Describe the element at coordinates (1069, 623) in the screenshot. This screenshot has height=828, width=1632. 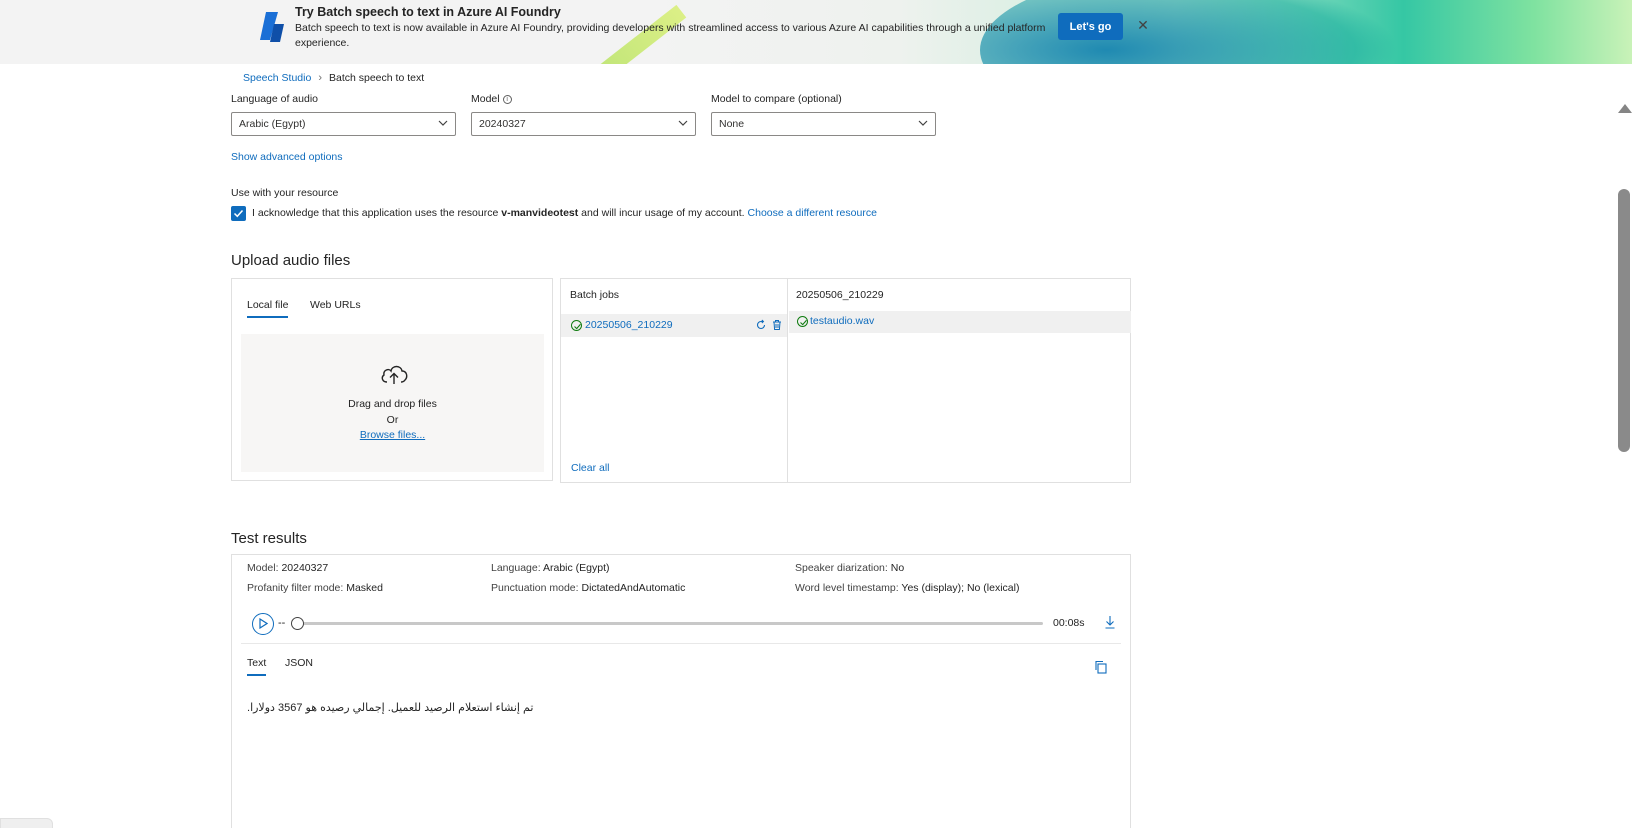
I see `audio-duration: 00:08s` at that location.